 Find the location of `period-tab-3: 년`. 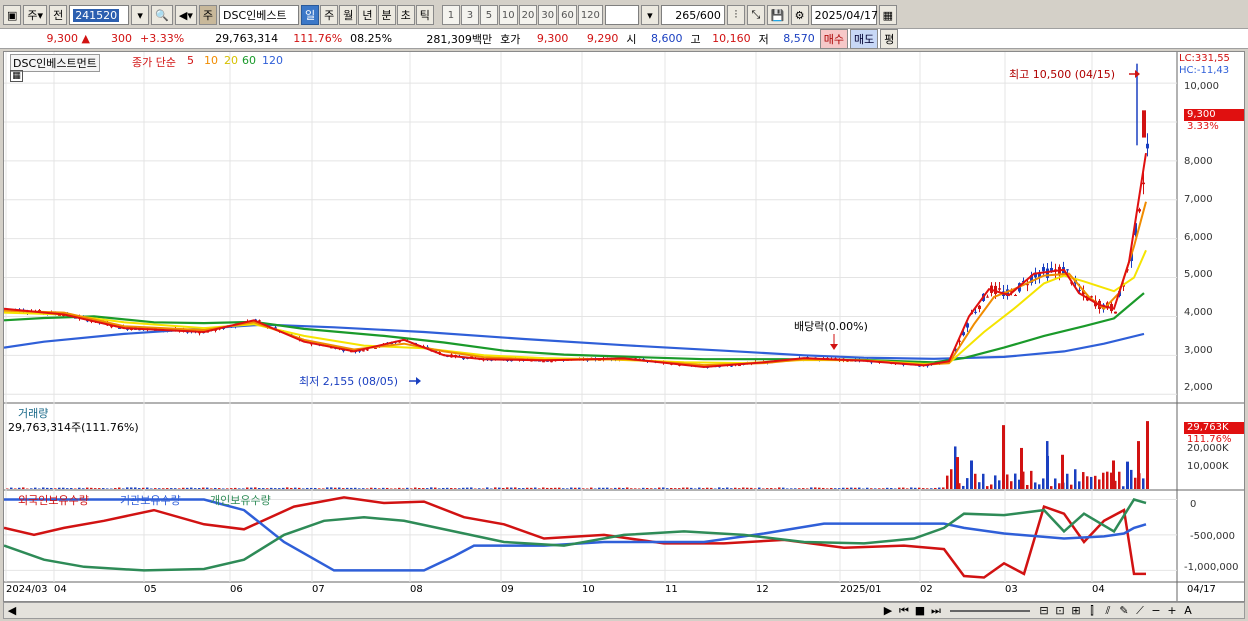

period-tab-3: 년 is located at coordinates (367, 15).